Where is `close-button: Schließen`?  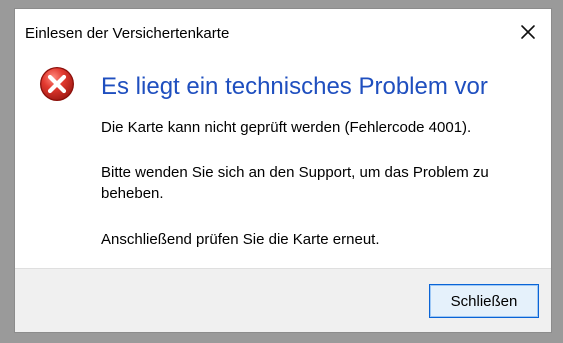 close-button: Schließen is located at coordinates (484, 301).